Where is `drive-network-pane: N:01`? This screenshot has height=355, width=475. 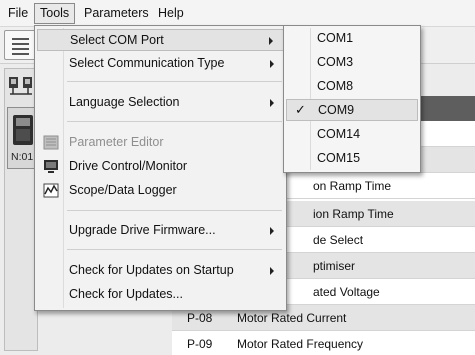
drive-network-pane: N:01 is located at coordinates (21, 209).